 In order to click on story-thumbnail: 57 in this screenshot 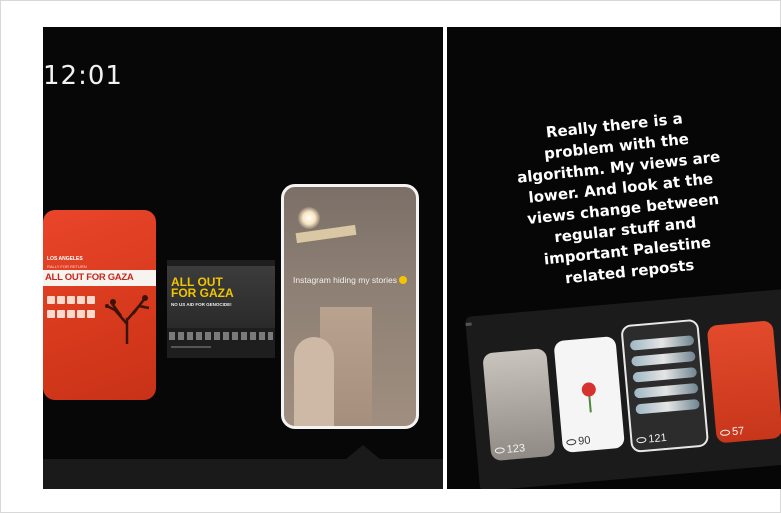, I will do `click(743, 382)`.